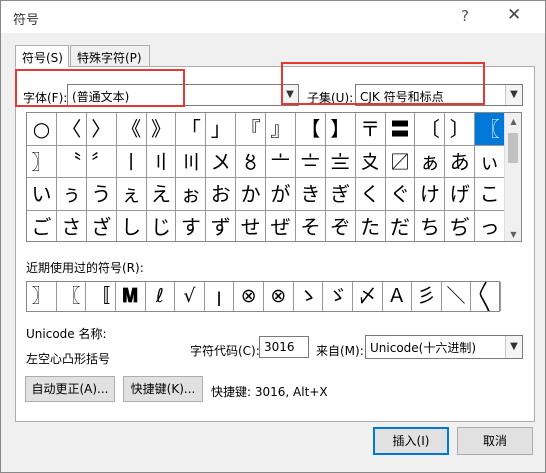 The width and height of the screenshot is (546, 473). I want to click on symbol-cell: ぉ, so click(191, 194).